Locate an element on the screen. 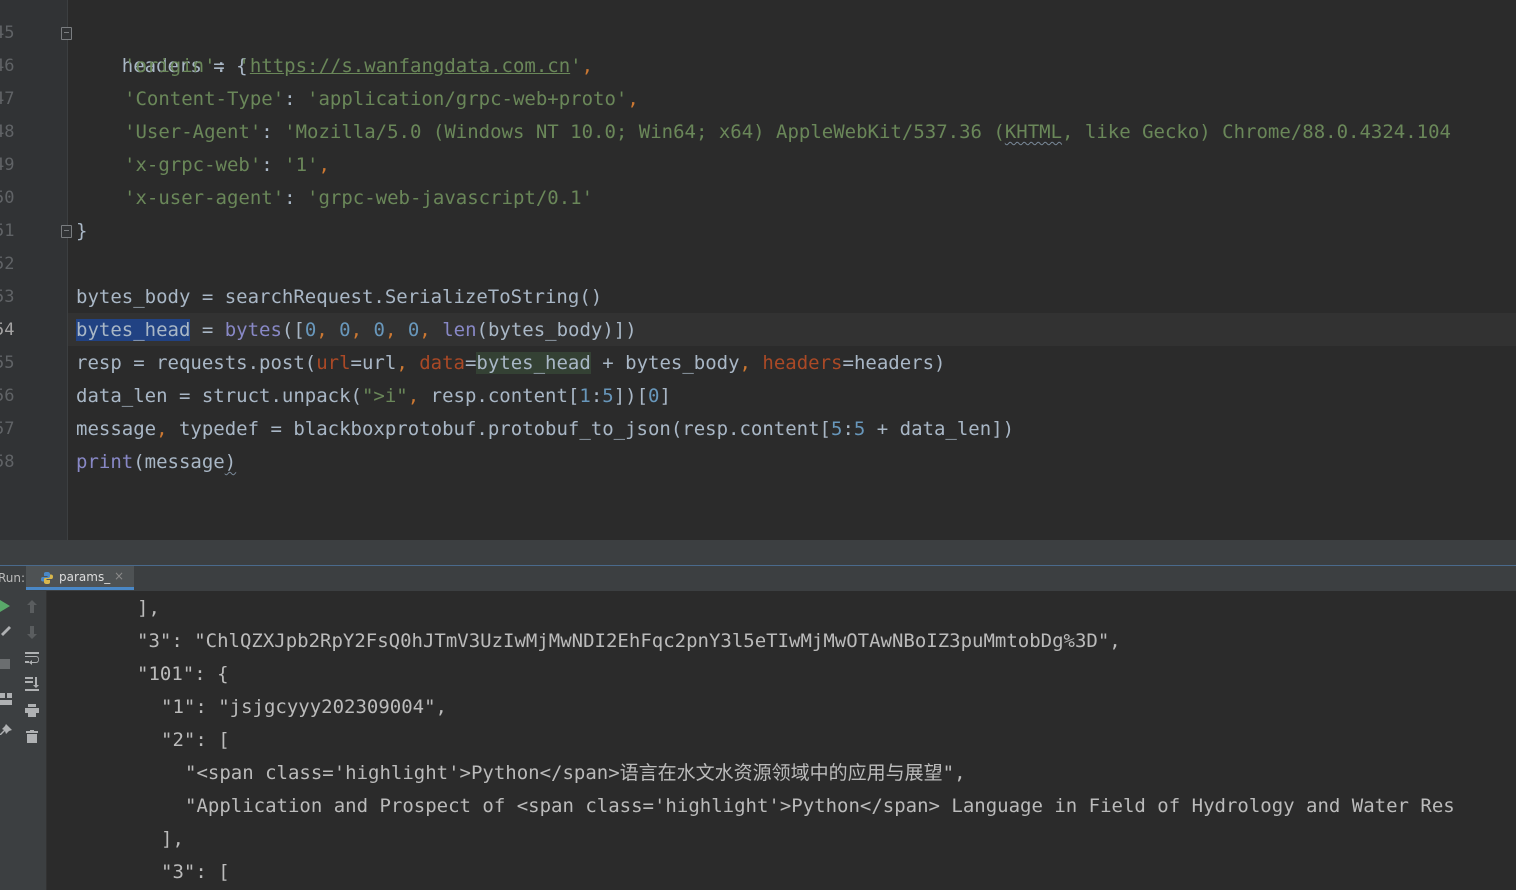 This screenshot has height=890, width=1516. url-link: https://s.wanfangdata.com.cn is located at coordinates (410, 66).